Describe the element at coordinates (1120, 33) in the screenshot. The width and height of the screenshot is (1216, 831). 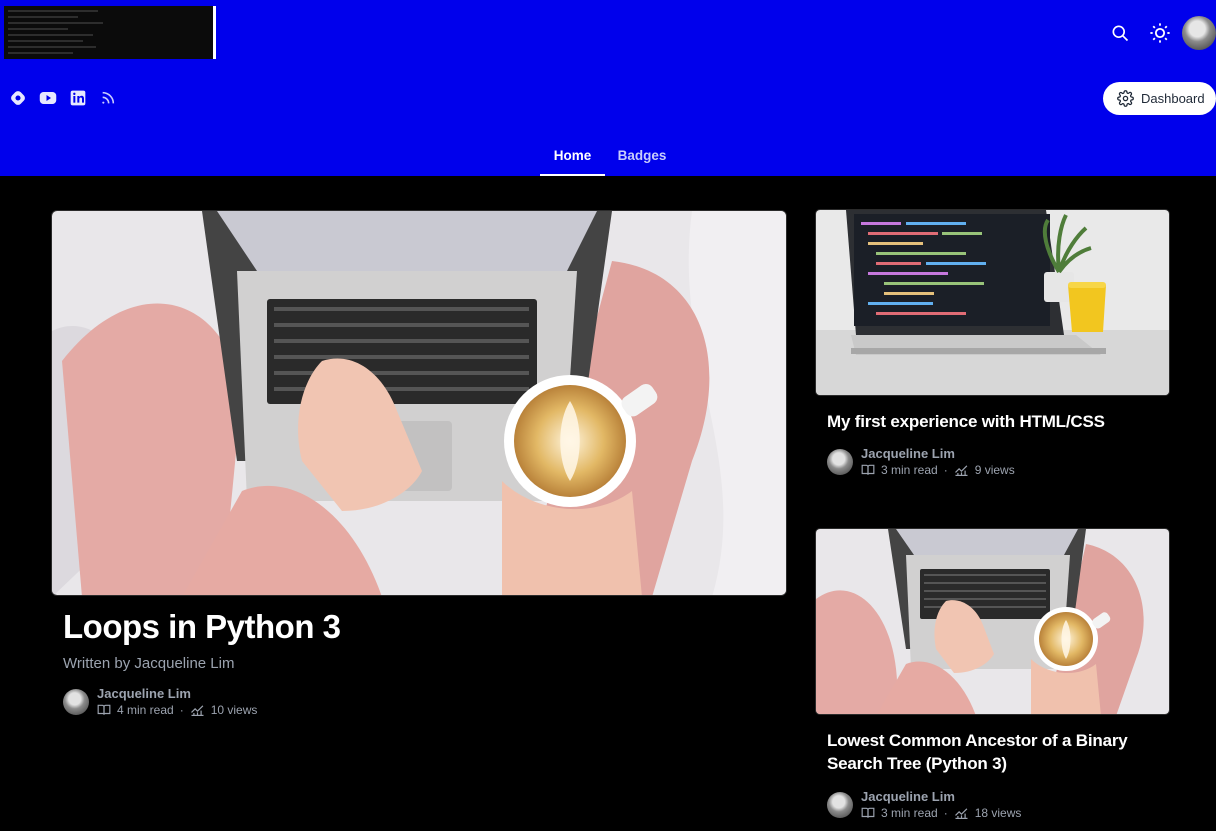
I see `search-icon` at that location.